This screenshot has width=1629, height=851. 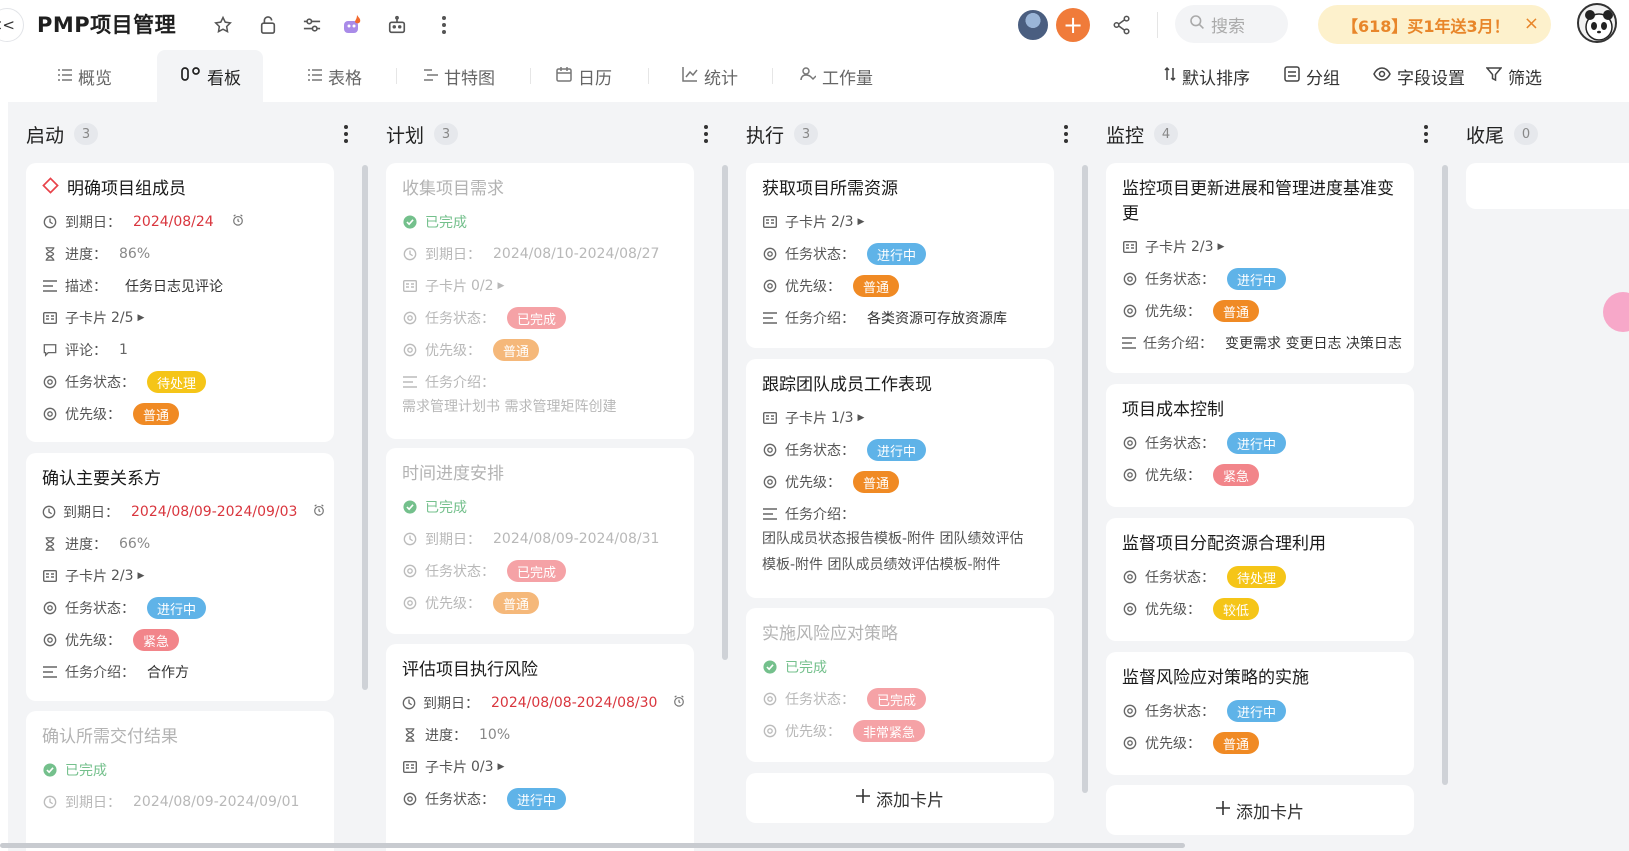 I want to click on member-avatar, so click(x=1033, y=25).